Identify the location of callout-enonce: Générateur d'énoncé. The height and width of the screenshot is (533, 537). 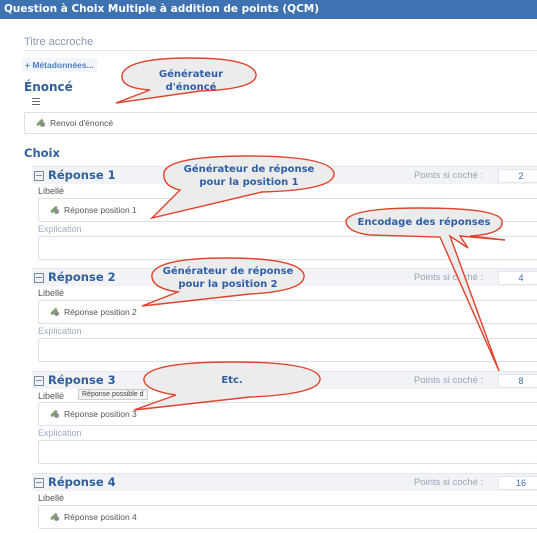
(191, 81).